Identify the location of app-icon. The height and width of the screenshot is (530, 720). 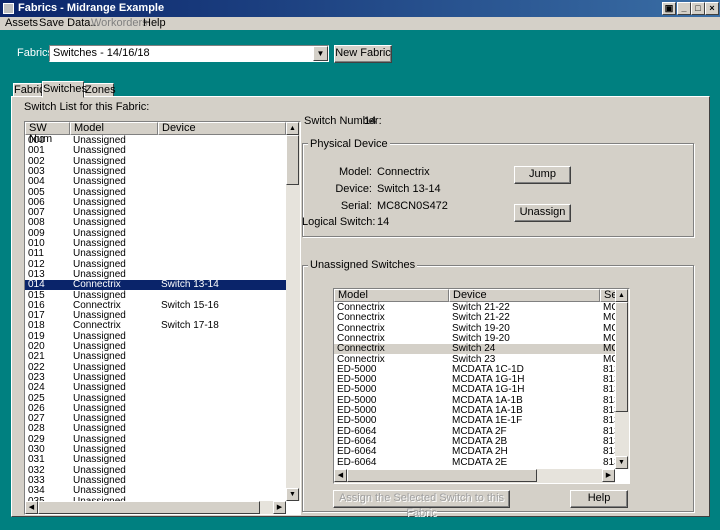
(8, 8).